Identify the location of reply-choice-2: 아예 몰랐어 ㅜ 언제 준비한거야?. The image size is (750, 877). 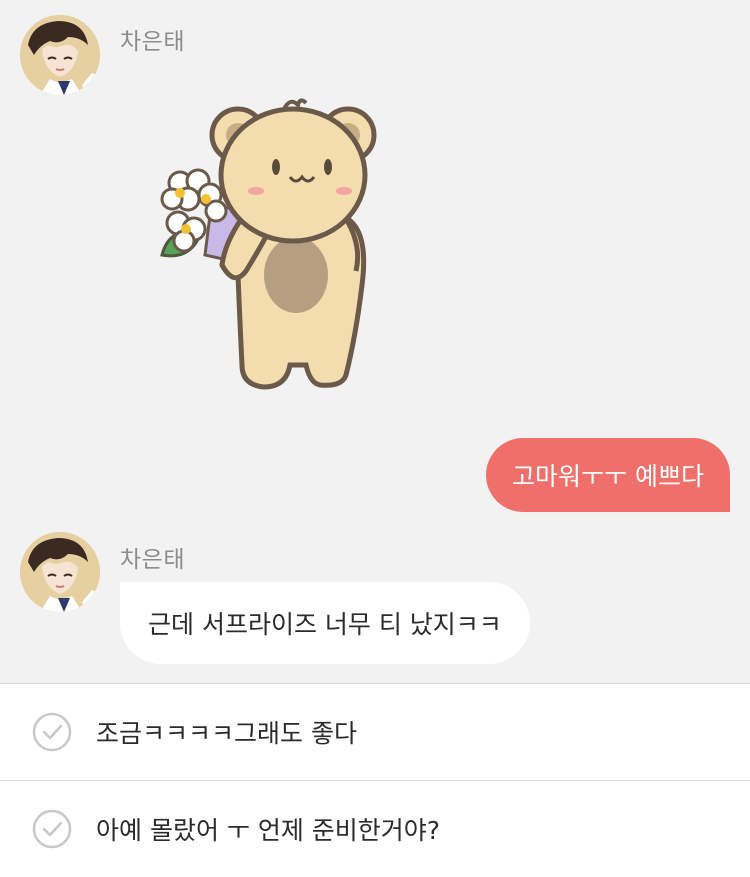
(375, 829).